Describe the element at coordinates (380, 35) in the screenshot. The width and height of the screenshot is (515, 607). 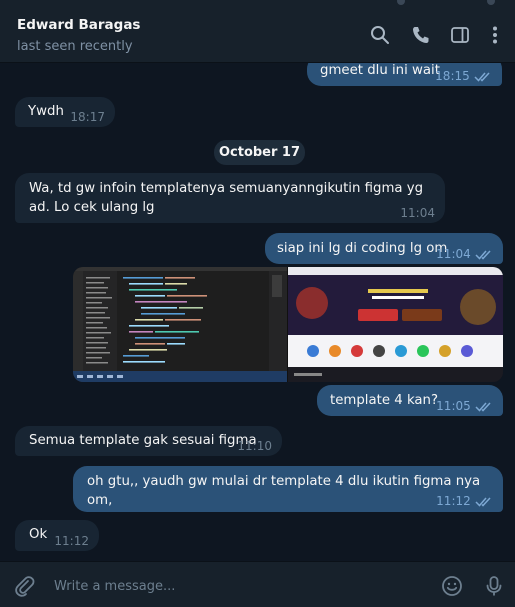
I see `search-icon` at that location.